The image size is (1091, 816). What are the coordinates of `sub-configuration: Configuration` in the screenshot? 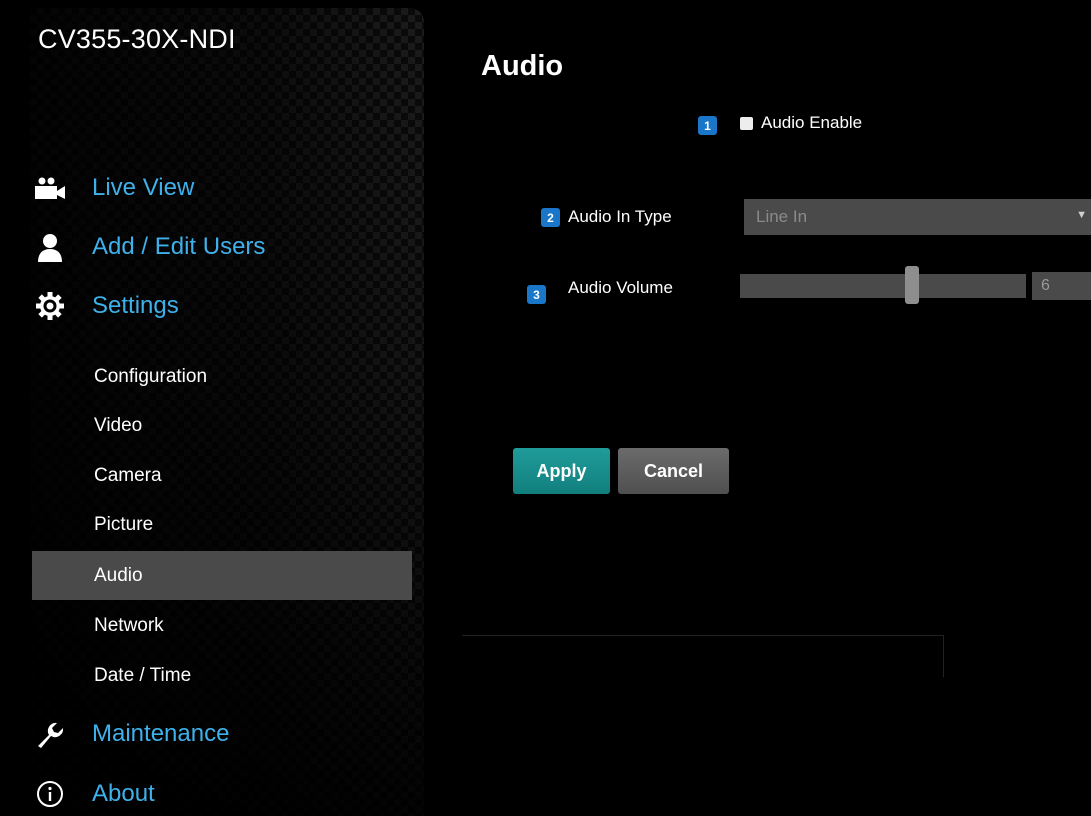 It's located at (222, 377).